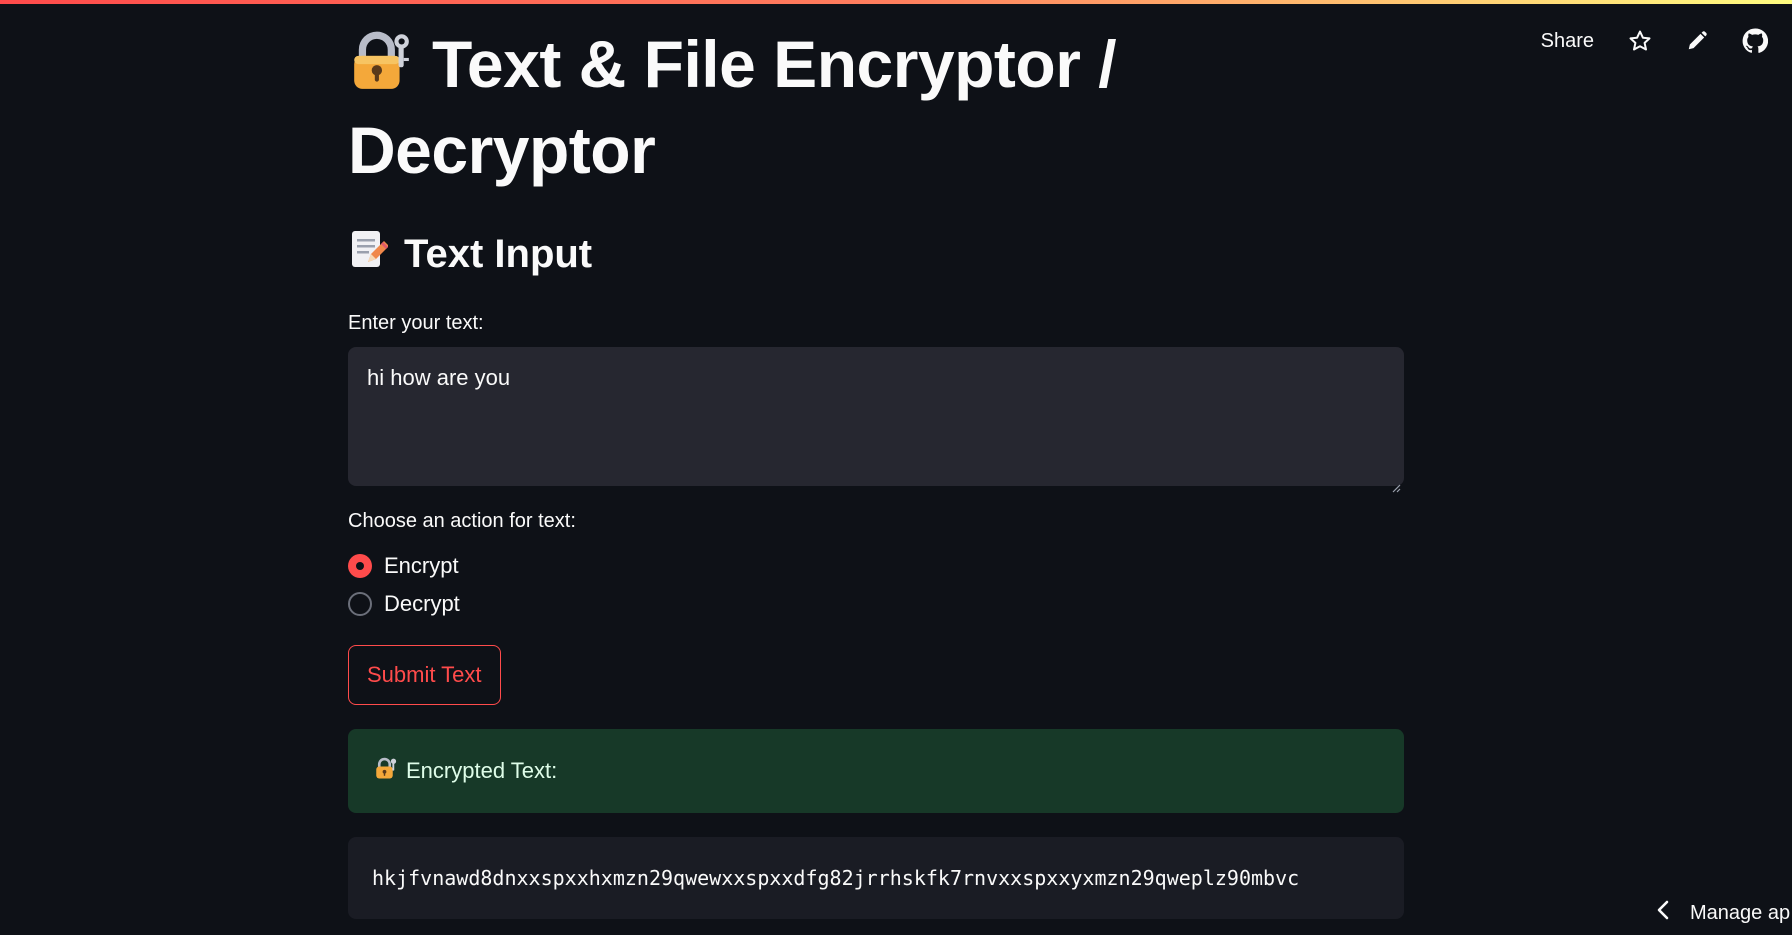  Describe the element at coordinates (421, 565) in the screenshot. I see `radio-option-label: Encrypt` at that location.